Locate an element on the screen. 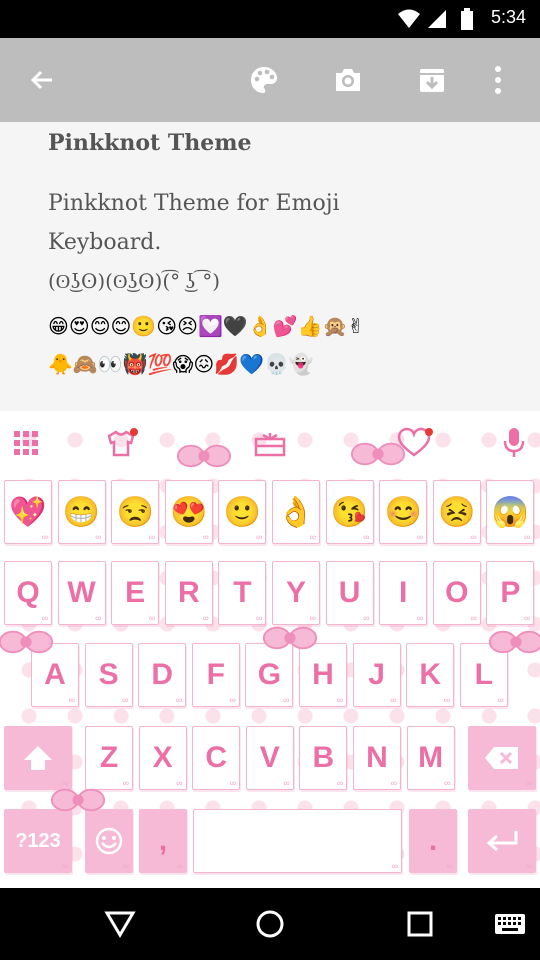 The width and height of the screenshot is (540, 960). emoji-suggestion-key-label: 😍 is located at coordinates (189, 512).